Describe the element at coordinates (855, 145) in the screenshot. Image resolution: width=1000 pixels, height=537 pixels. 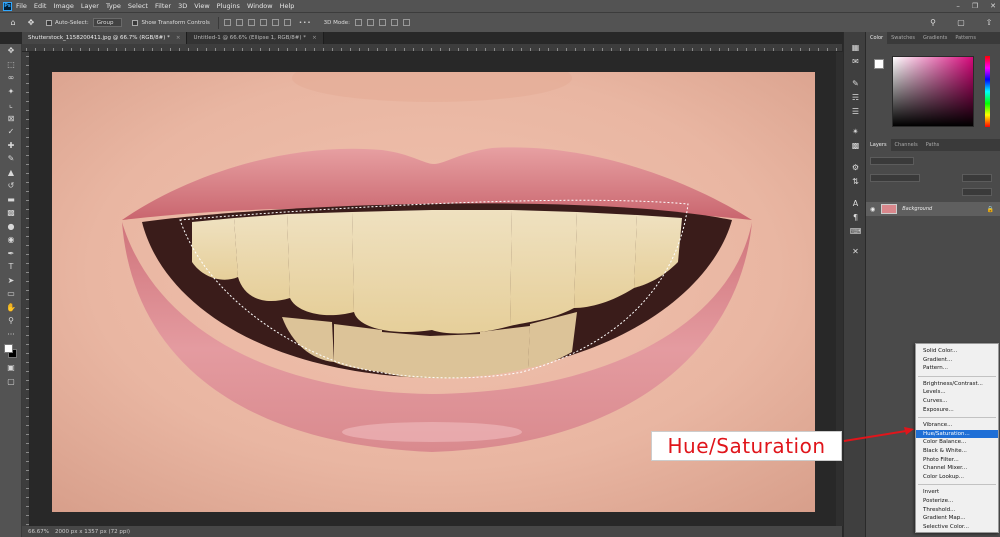
I see `histogram-panel-icon: ▩` at that location.